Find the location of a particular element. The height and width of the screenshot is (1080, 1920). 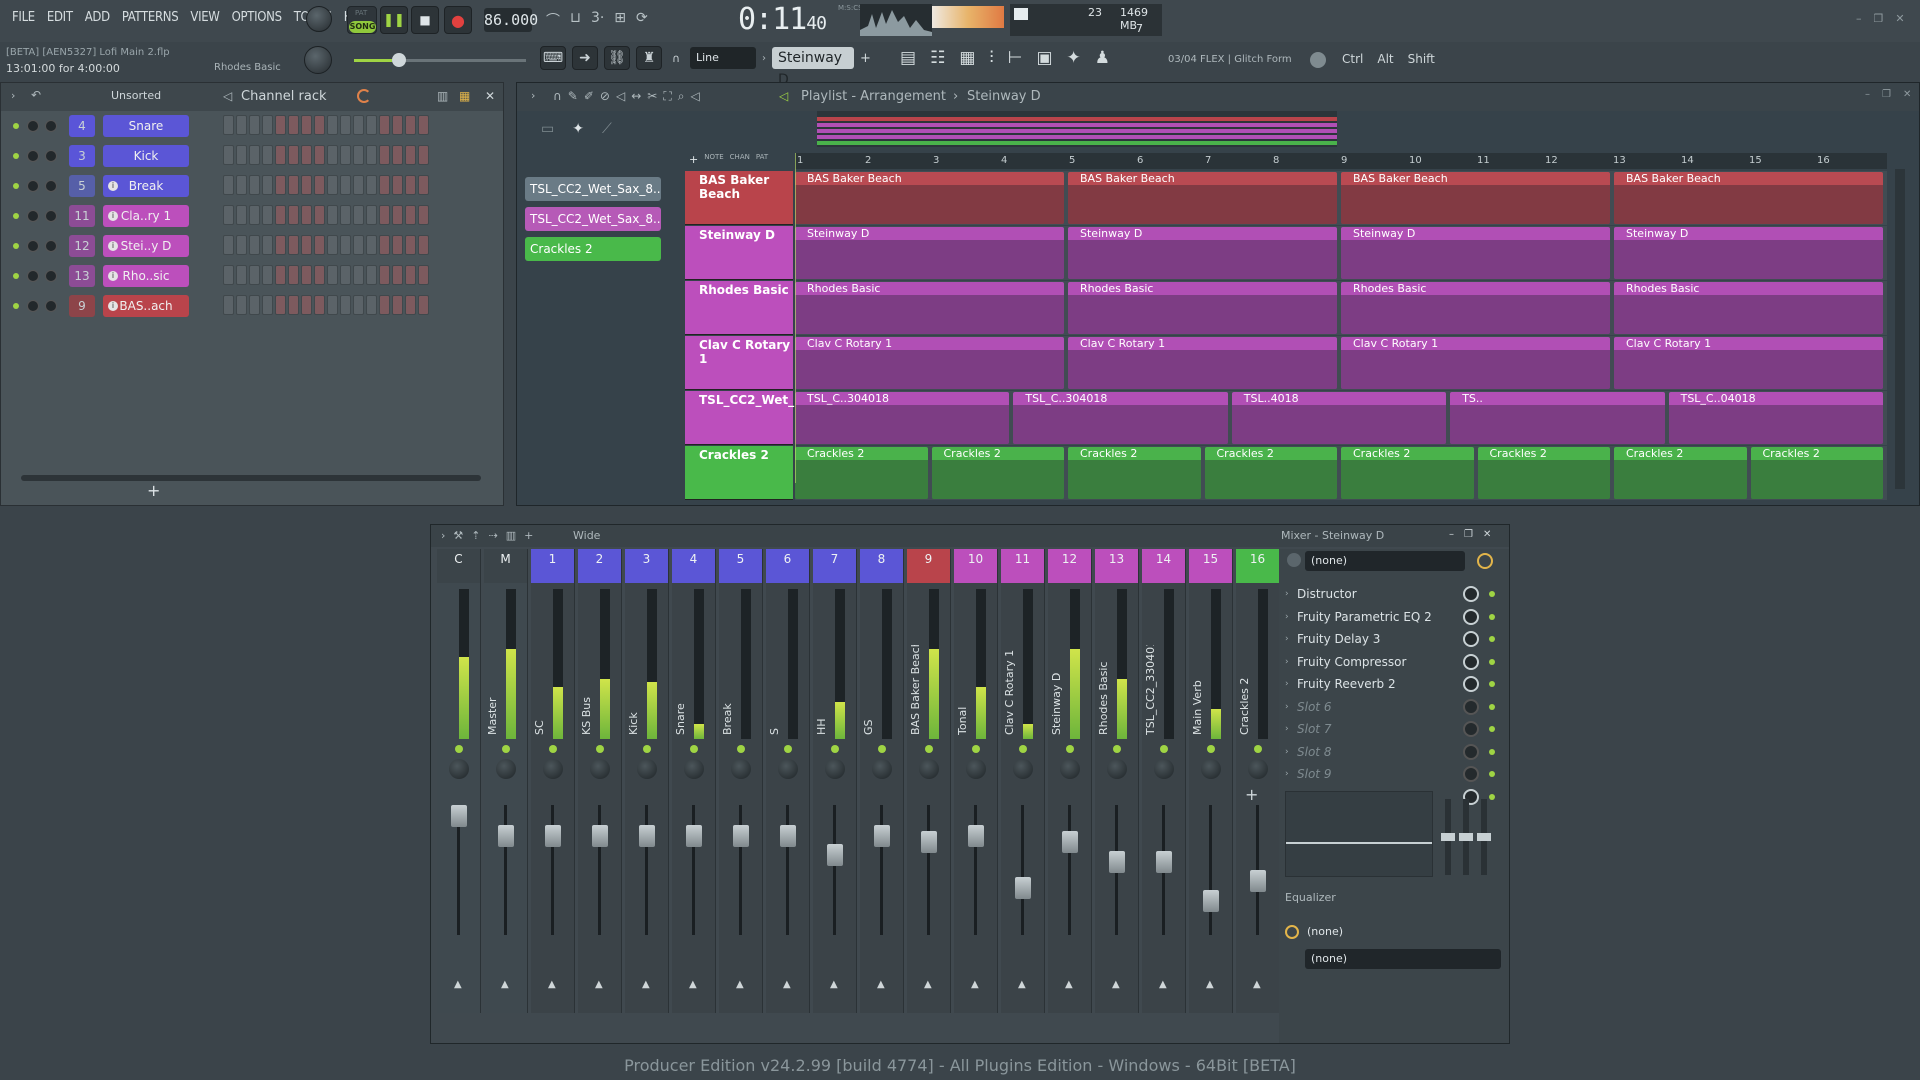

mixer-strip: 12 Steinway D ▲ is located at coordinates (1070, 781).